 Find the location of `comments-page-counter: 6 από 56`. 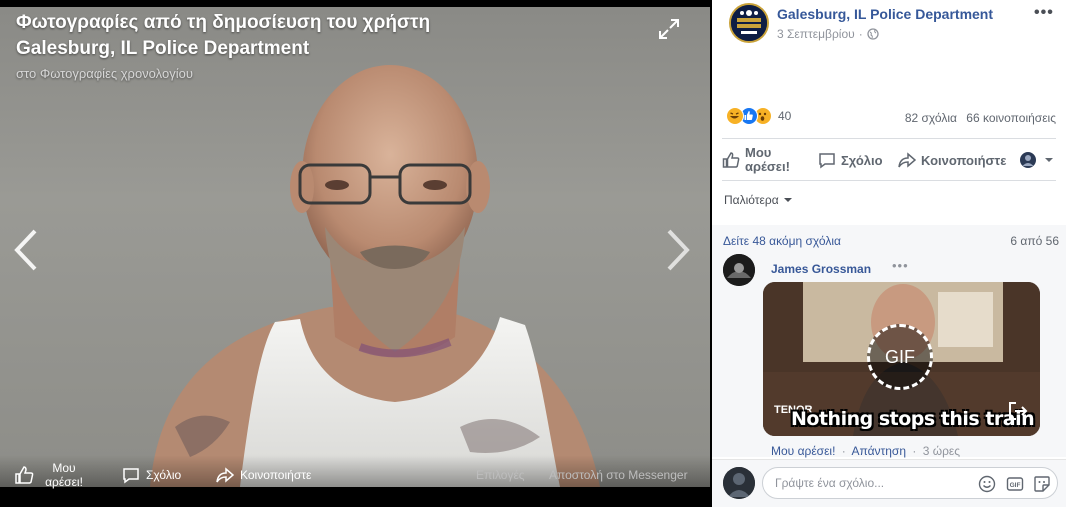

comments-page-counter: 6 από 56 is located at coordinates (1034, 241).